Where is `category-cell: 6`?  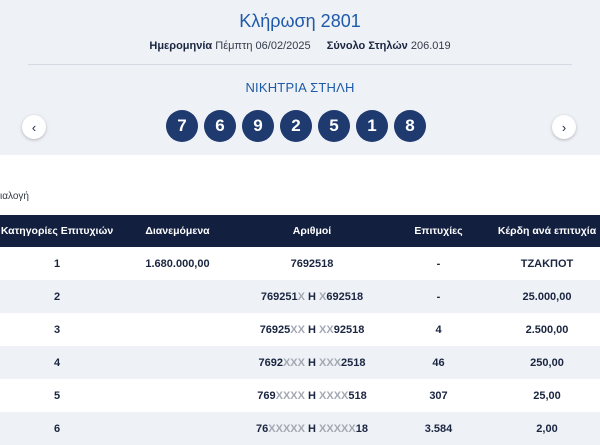
category-cell: 6 is located at coordinates (57, 428).